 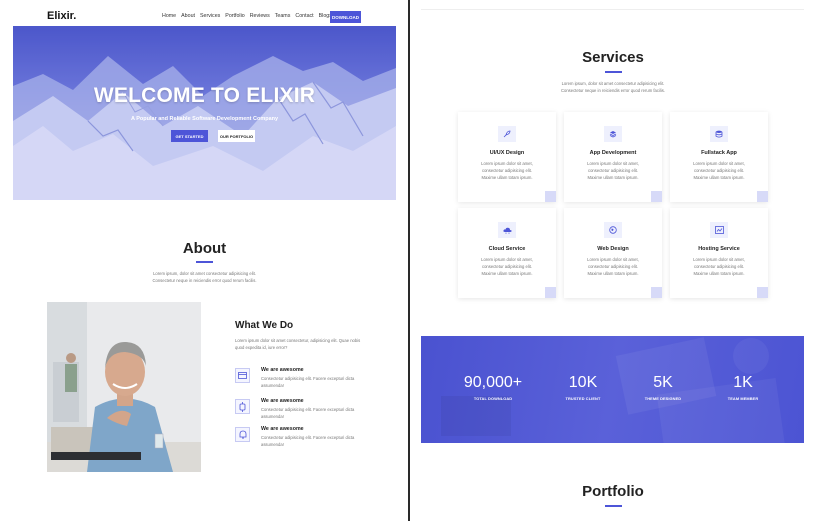 I want to click on portfolio-title-underline, so click(x=613, y=506).